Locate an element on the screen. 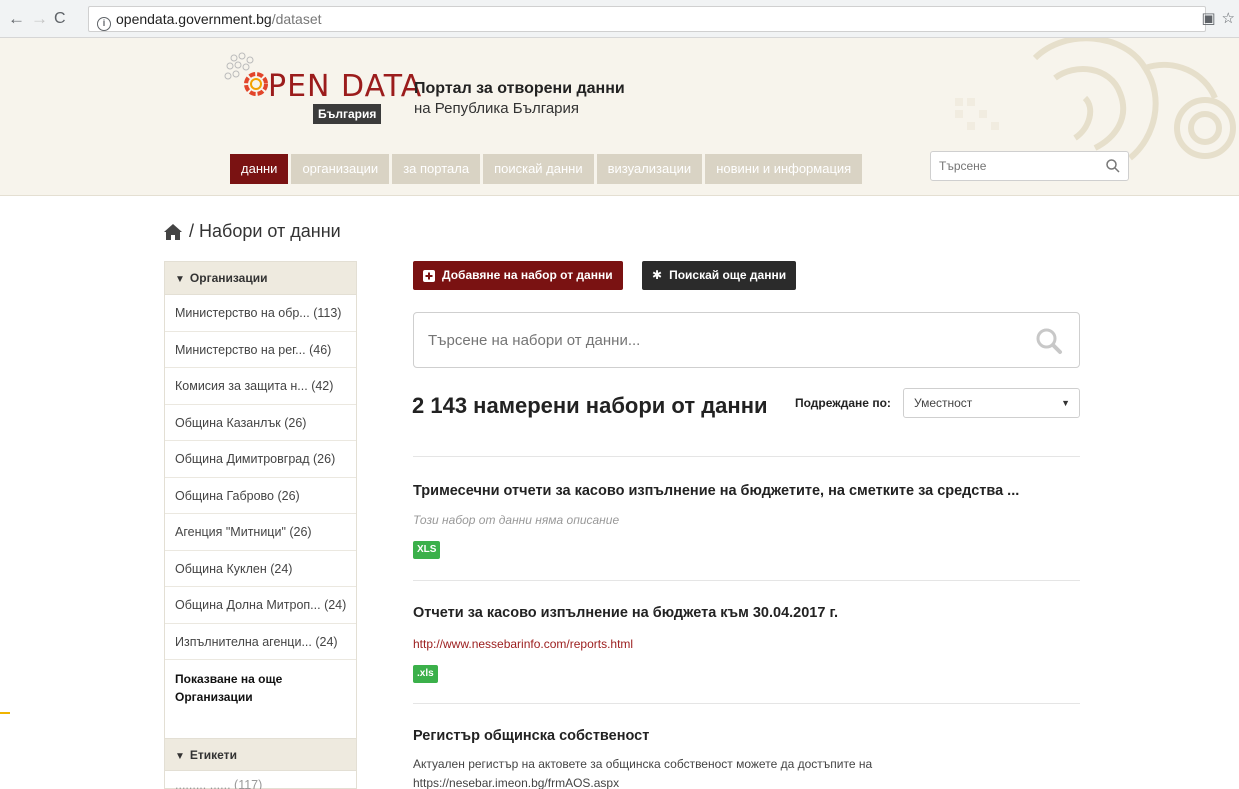 This screenshot has width=1239, height=789. dataset-title: Регистър общинска собственост is located at coordinates (531, 736).